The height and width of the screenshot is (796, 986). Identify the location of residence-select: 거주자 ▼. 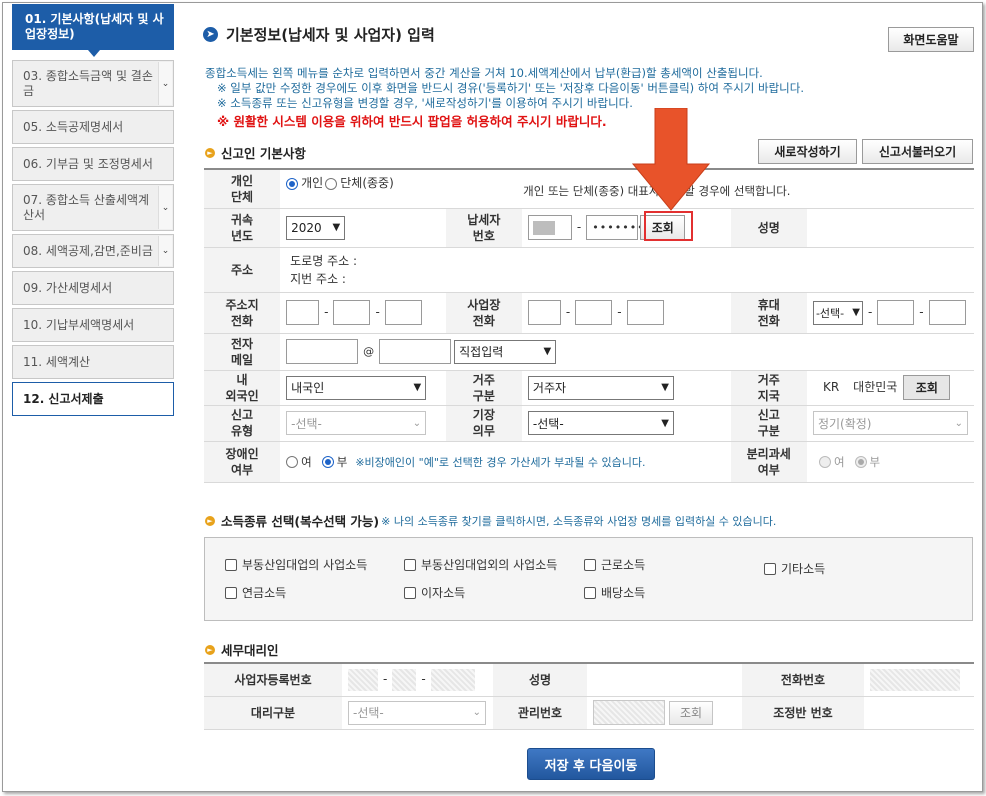
(600, 387).